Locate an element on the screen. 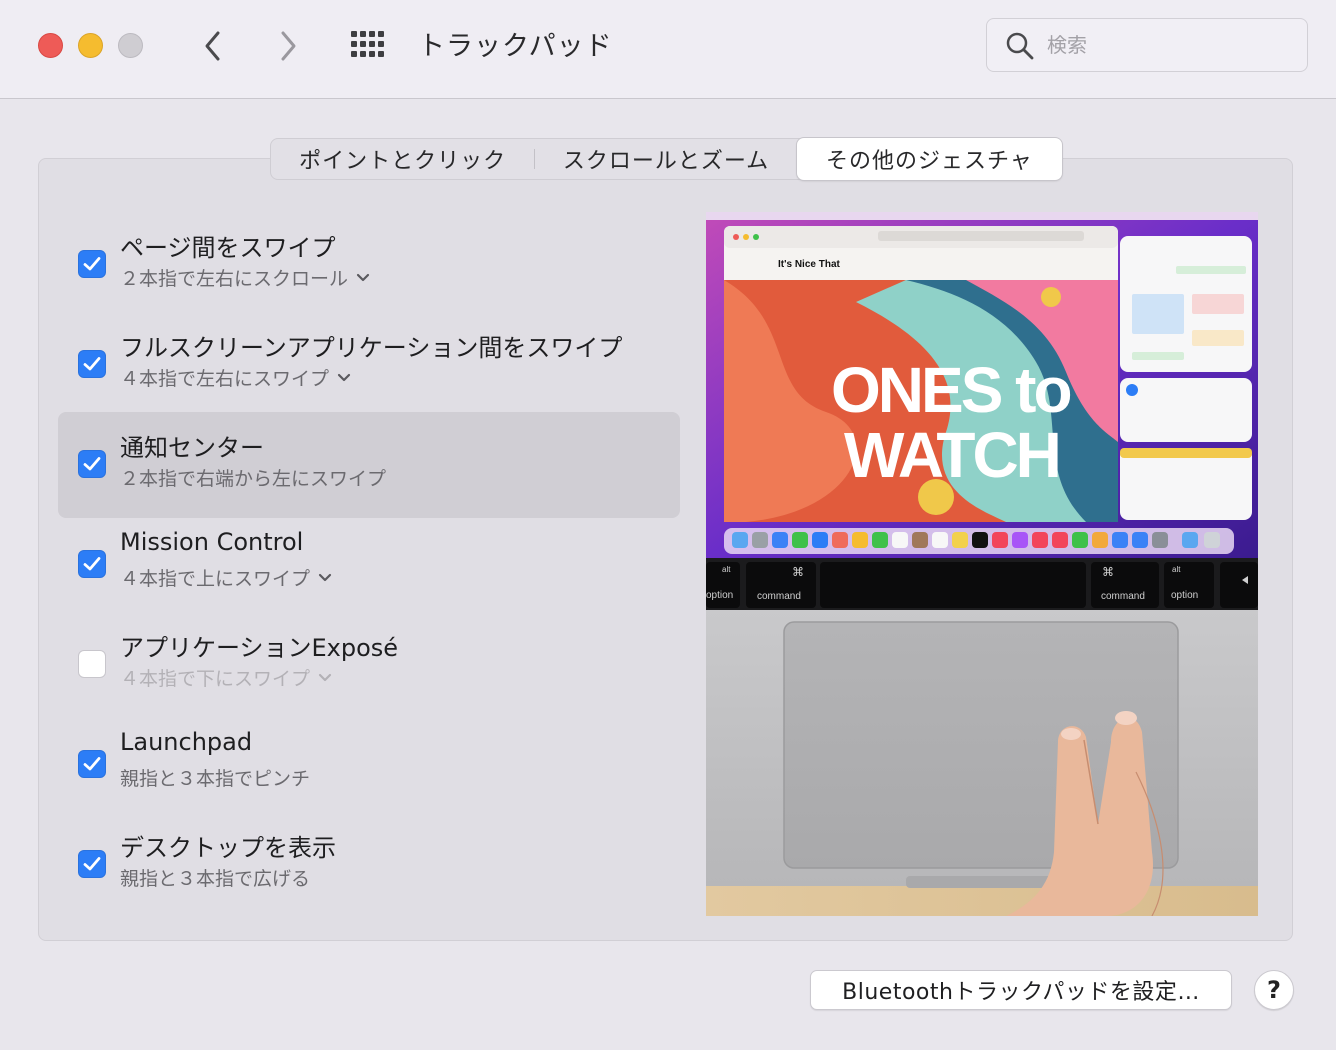  search-input is located at coordinates (1167, 45).